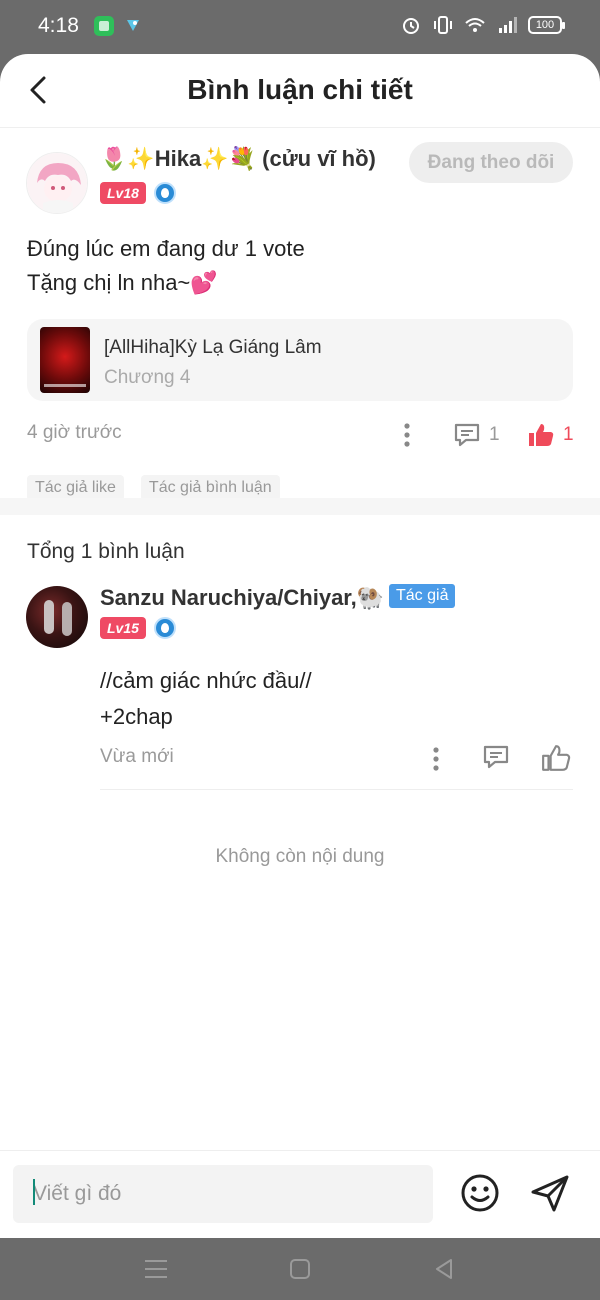  I want to click on user-badges: Lv18, so click(138, 193).